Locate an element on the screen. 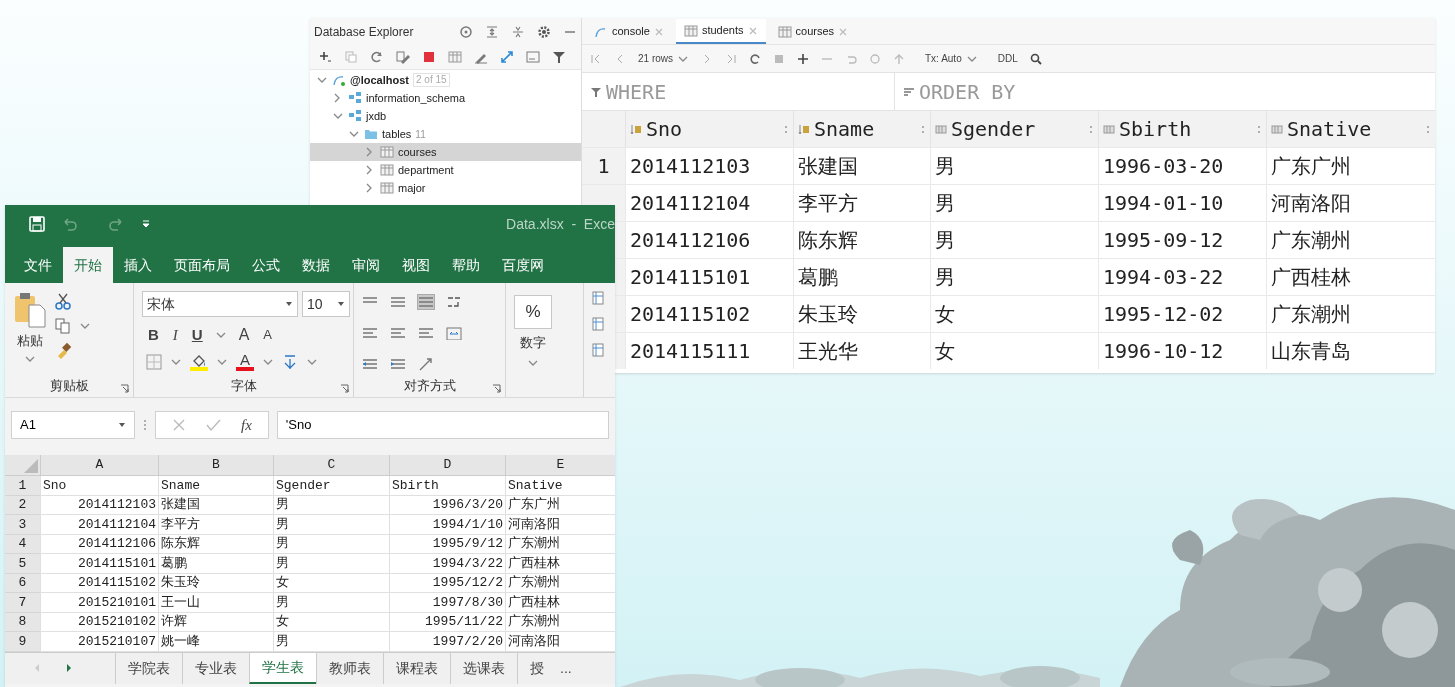 This screenshot has width=1455, height=687. rows-dropdown: 21 rows is located at coordinates (663, 58).